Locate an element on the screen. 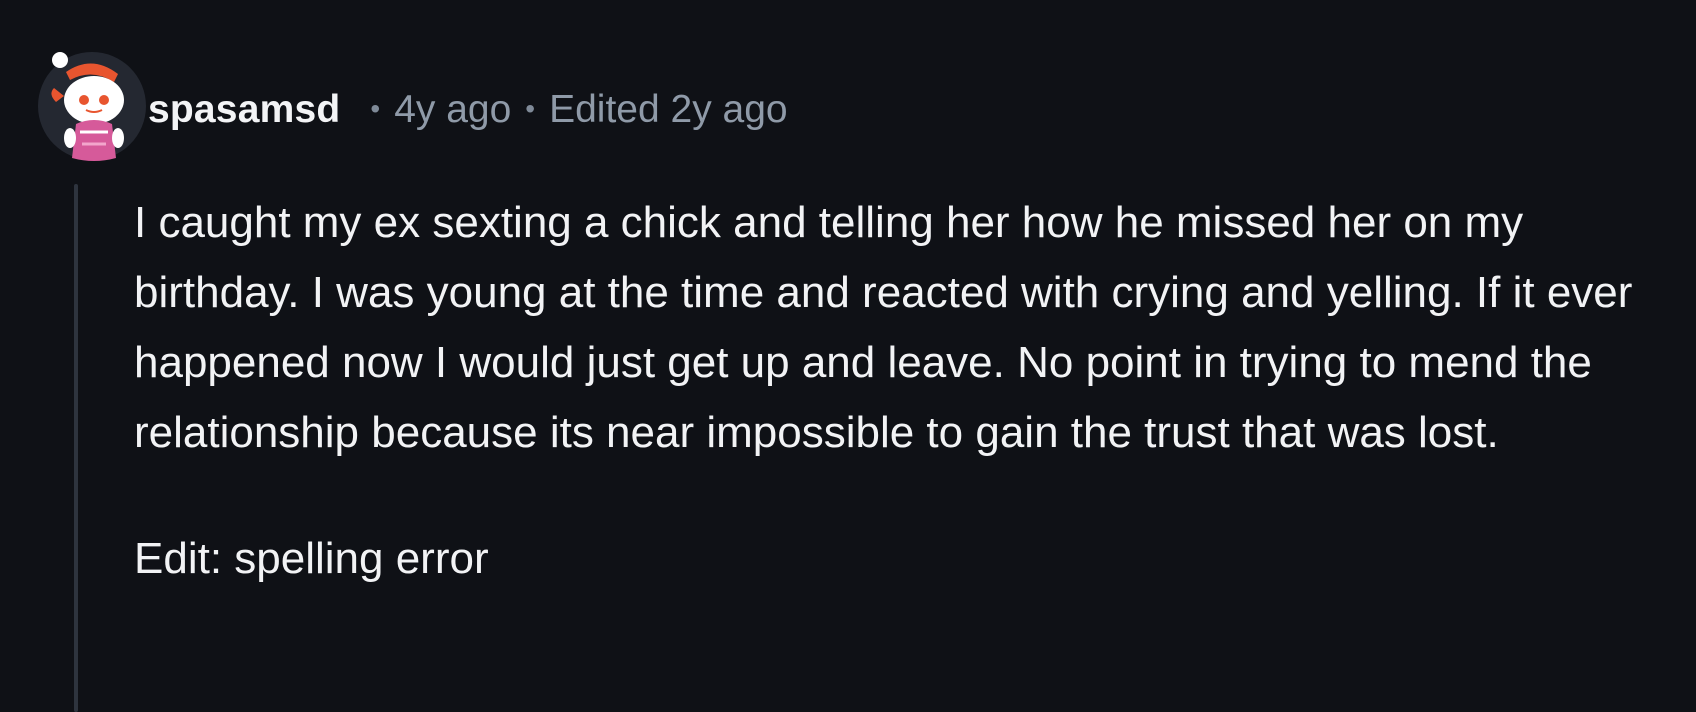 The height and width of the screenshot is (712, 1696). timestamp: 4y ago is located at coordinates (452, 110).